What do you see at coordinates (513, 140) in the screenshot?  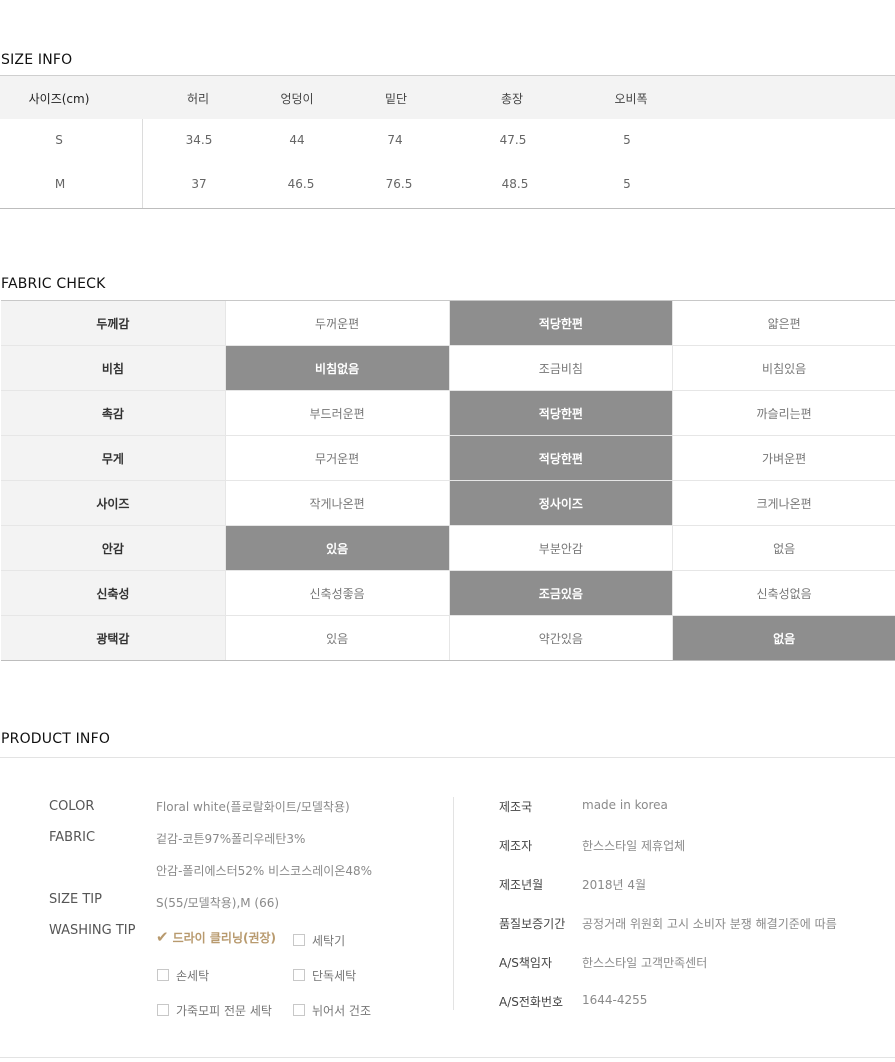 I see `size-cell: 47.5` at bounding box center [513, 140].